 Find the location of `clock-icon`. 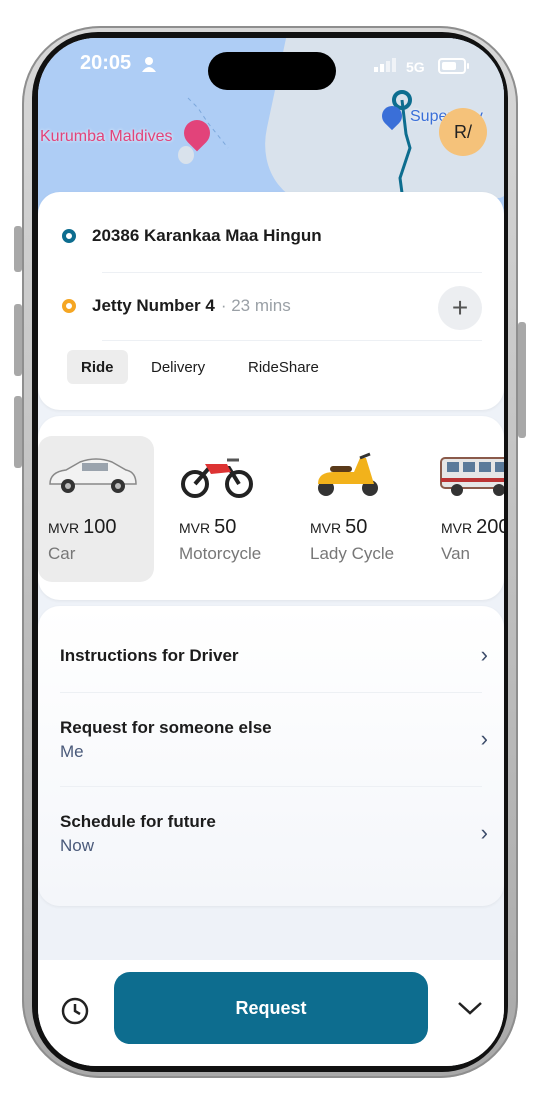

clock-icon is located at coordinates (75, 1011).